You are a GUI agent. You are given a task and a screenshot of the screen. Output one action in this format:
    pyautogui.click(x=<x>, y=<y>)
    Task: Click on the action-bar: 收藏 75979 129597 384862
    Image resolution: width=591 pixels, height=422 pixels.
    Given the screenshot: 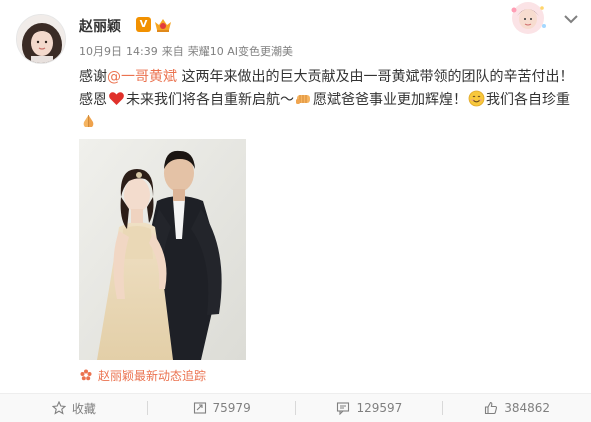 What is the action you would take?
    pyautogui.click(x=295, y=408)
    